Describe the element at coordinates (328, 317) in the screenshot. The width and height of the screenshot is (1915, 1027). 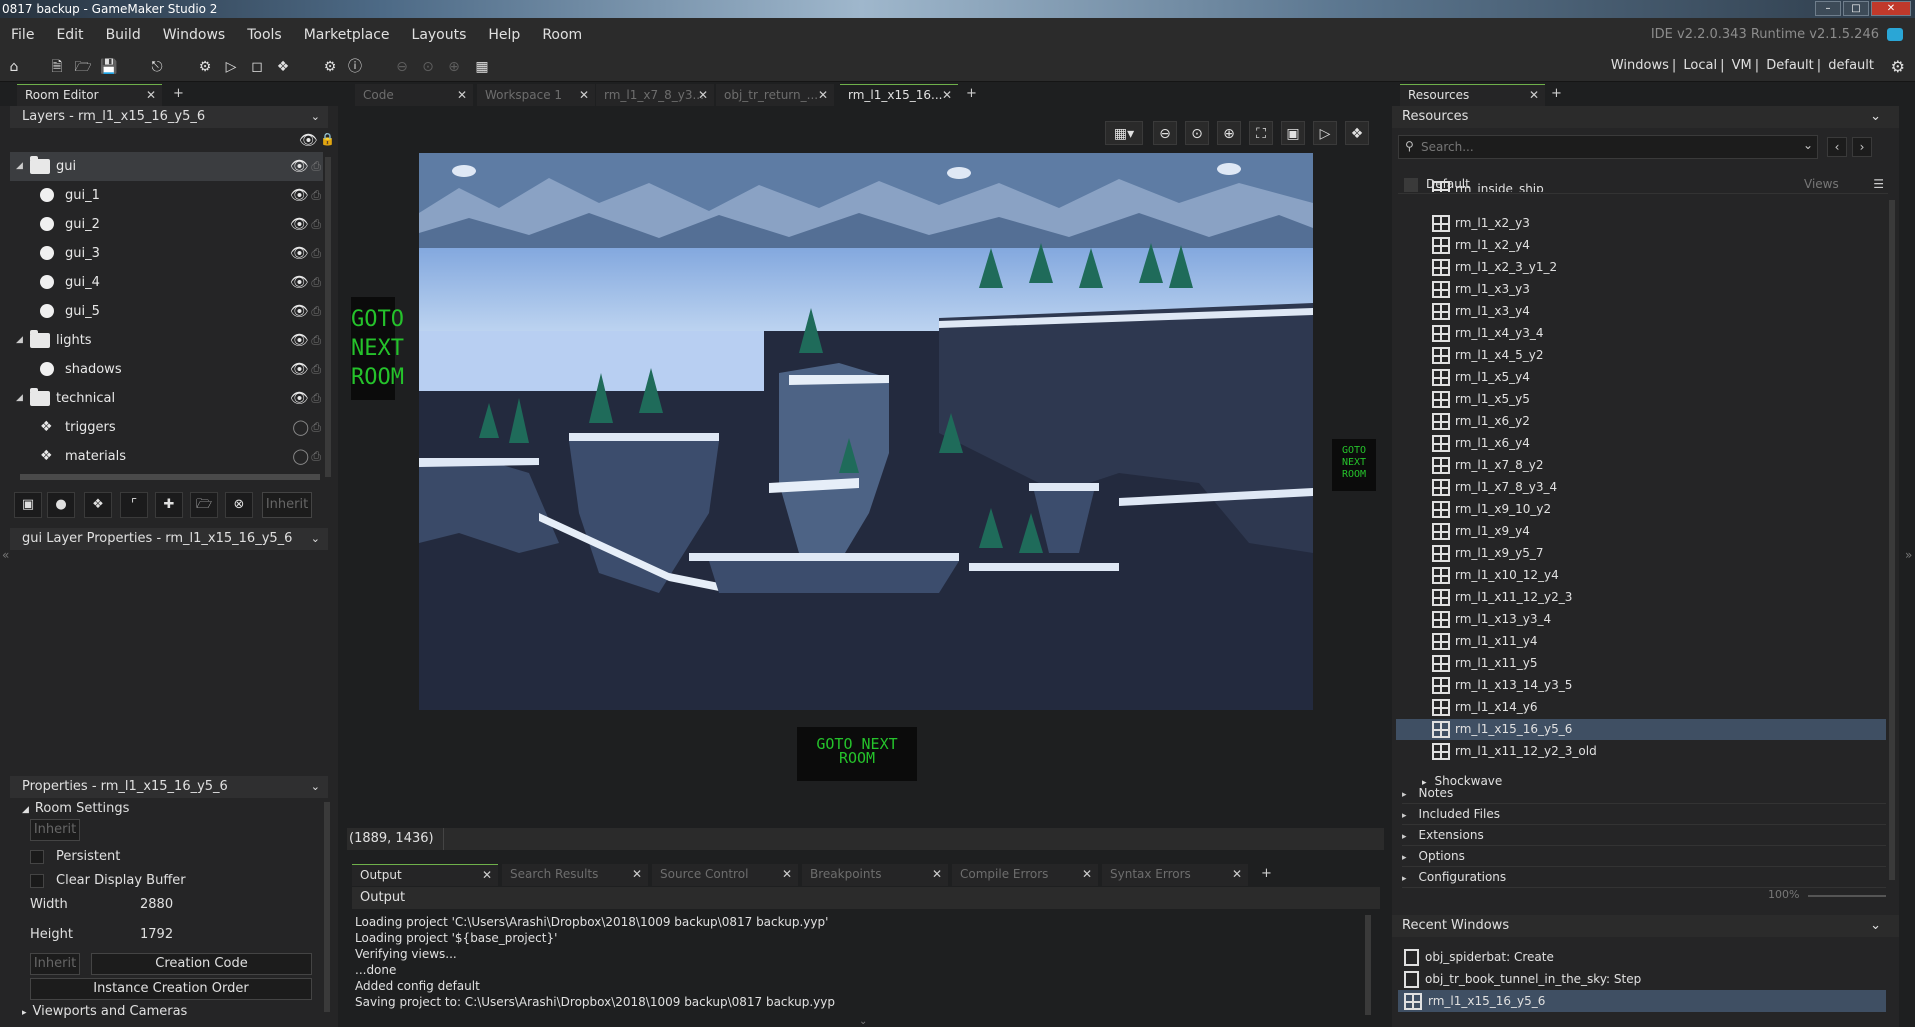
I see `layers-scrollbar` at that location.